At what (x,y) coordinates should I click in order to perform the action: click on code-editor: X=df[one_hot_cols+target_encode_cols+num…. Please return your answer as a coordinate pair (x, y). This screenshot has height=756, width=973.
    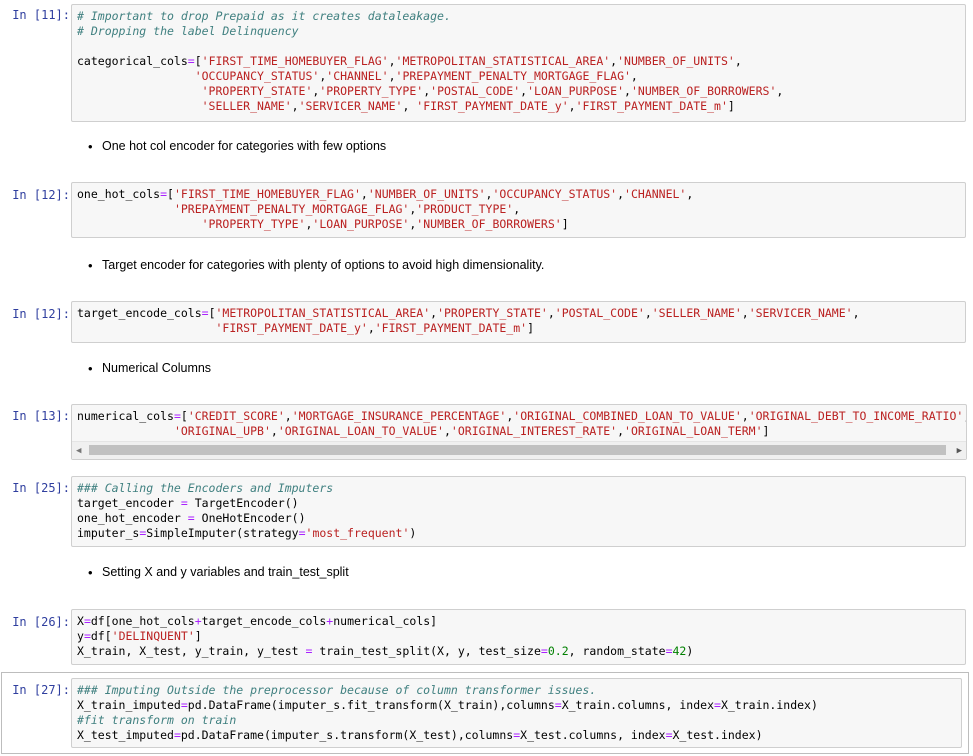
    Looking at the image, I should click on (518, 637).